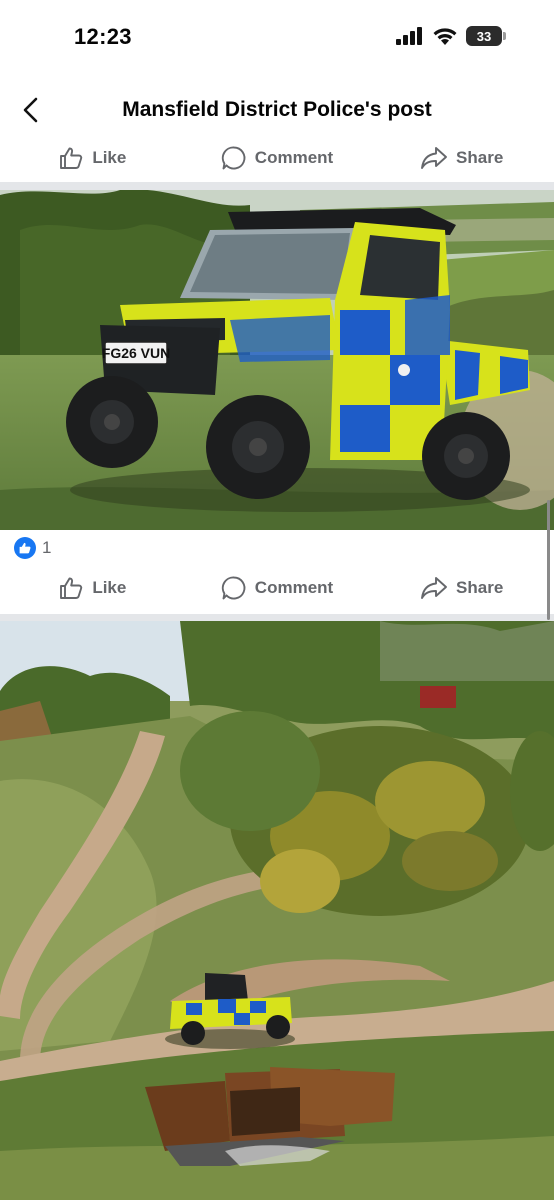  I want to click on status-bar: 12:23 33, so click(277, 36).